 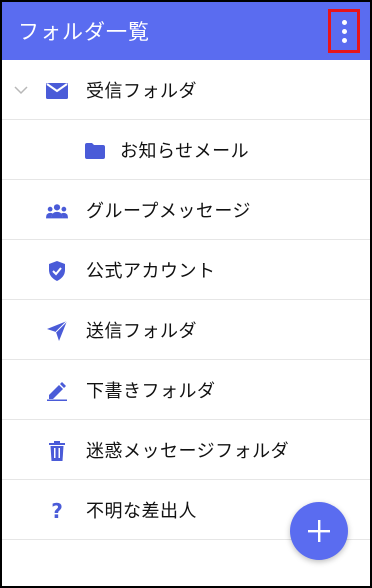 What do you see at coordinates (57, 391) in the screenshot?
I see `edit-icon` at bounding box center [57, 391].